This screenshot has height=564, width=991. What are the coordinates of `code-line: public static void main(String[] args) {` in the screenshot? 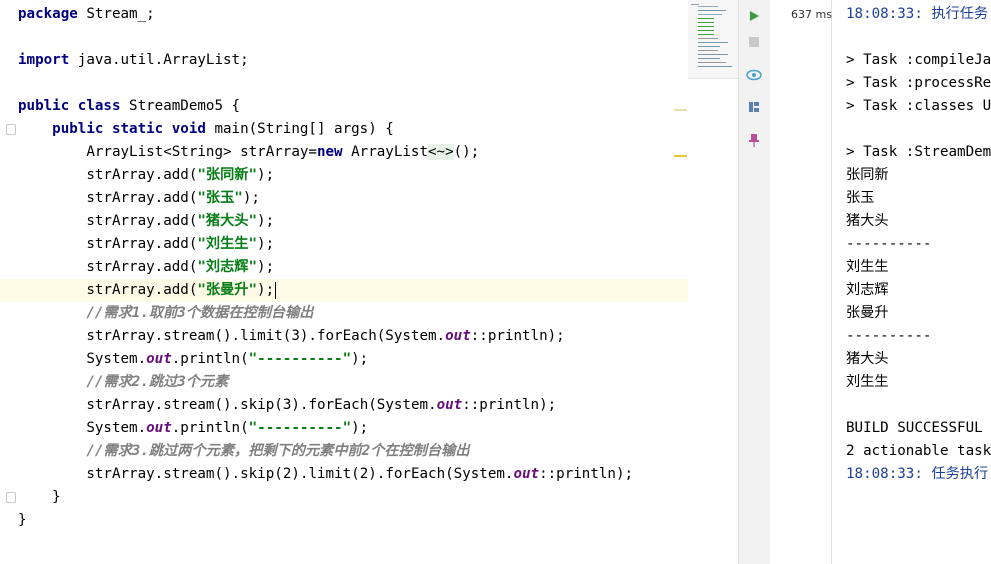 It's located at (344, 129).